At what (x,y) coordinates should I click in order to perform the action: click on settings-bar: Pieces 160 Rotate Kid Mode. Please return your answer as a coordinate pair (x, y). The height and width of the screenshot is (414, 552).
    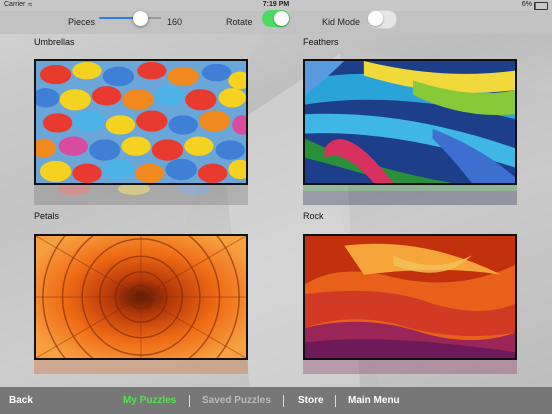
    Looking at the image, I should click on (276, 22).